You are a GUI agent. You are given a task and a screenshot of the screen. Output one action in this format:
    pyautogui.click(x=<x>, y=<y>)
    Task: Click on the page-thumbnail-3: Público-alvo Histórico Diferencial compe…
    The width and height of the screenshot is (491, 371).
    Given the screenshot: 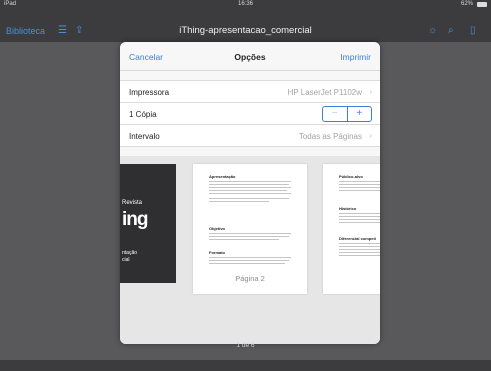 What is the action you would take?
    pyautogui.click(x=351, y=229)
    